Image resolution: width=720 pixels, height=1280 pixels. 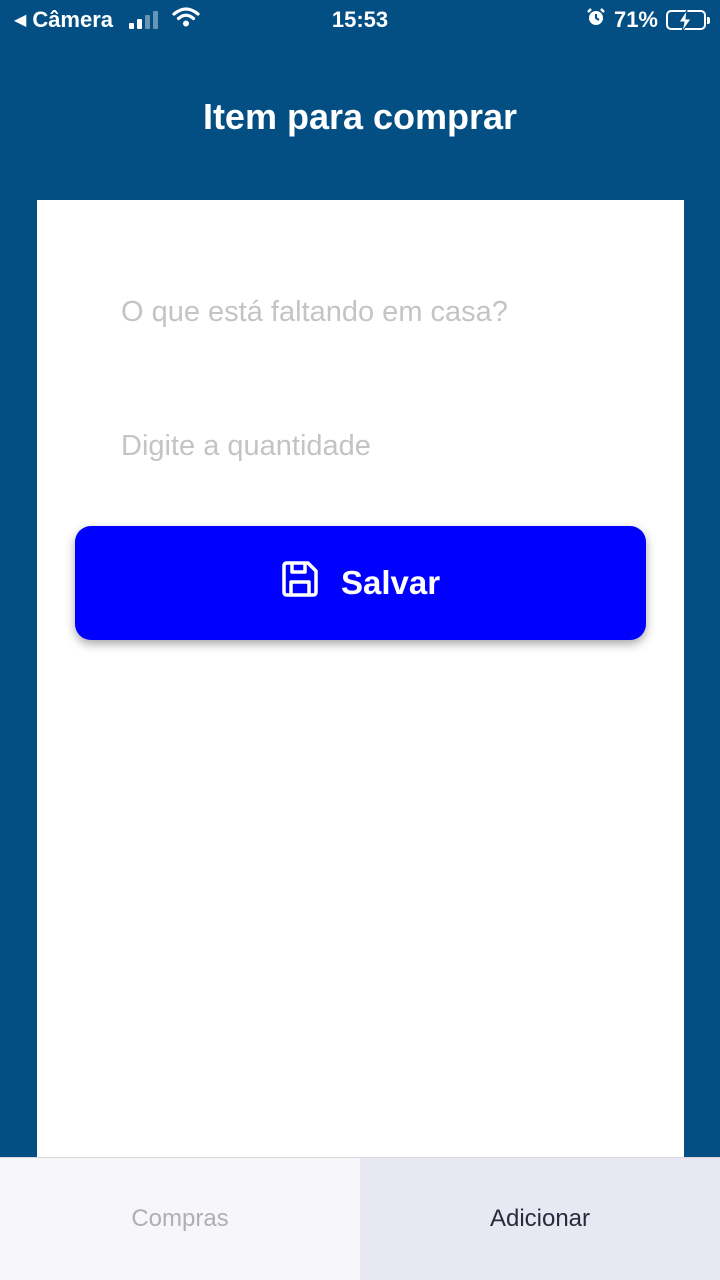 I want to click on save-button-label: Salvar, so click(x=390, y=582).